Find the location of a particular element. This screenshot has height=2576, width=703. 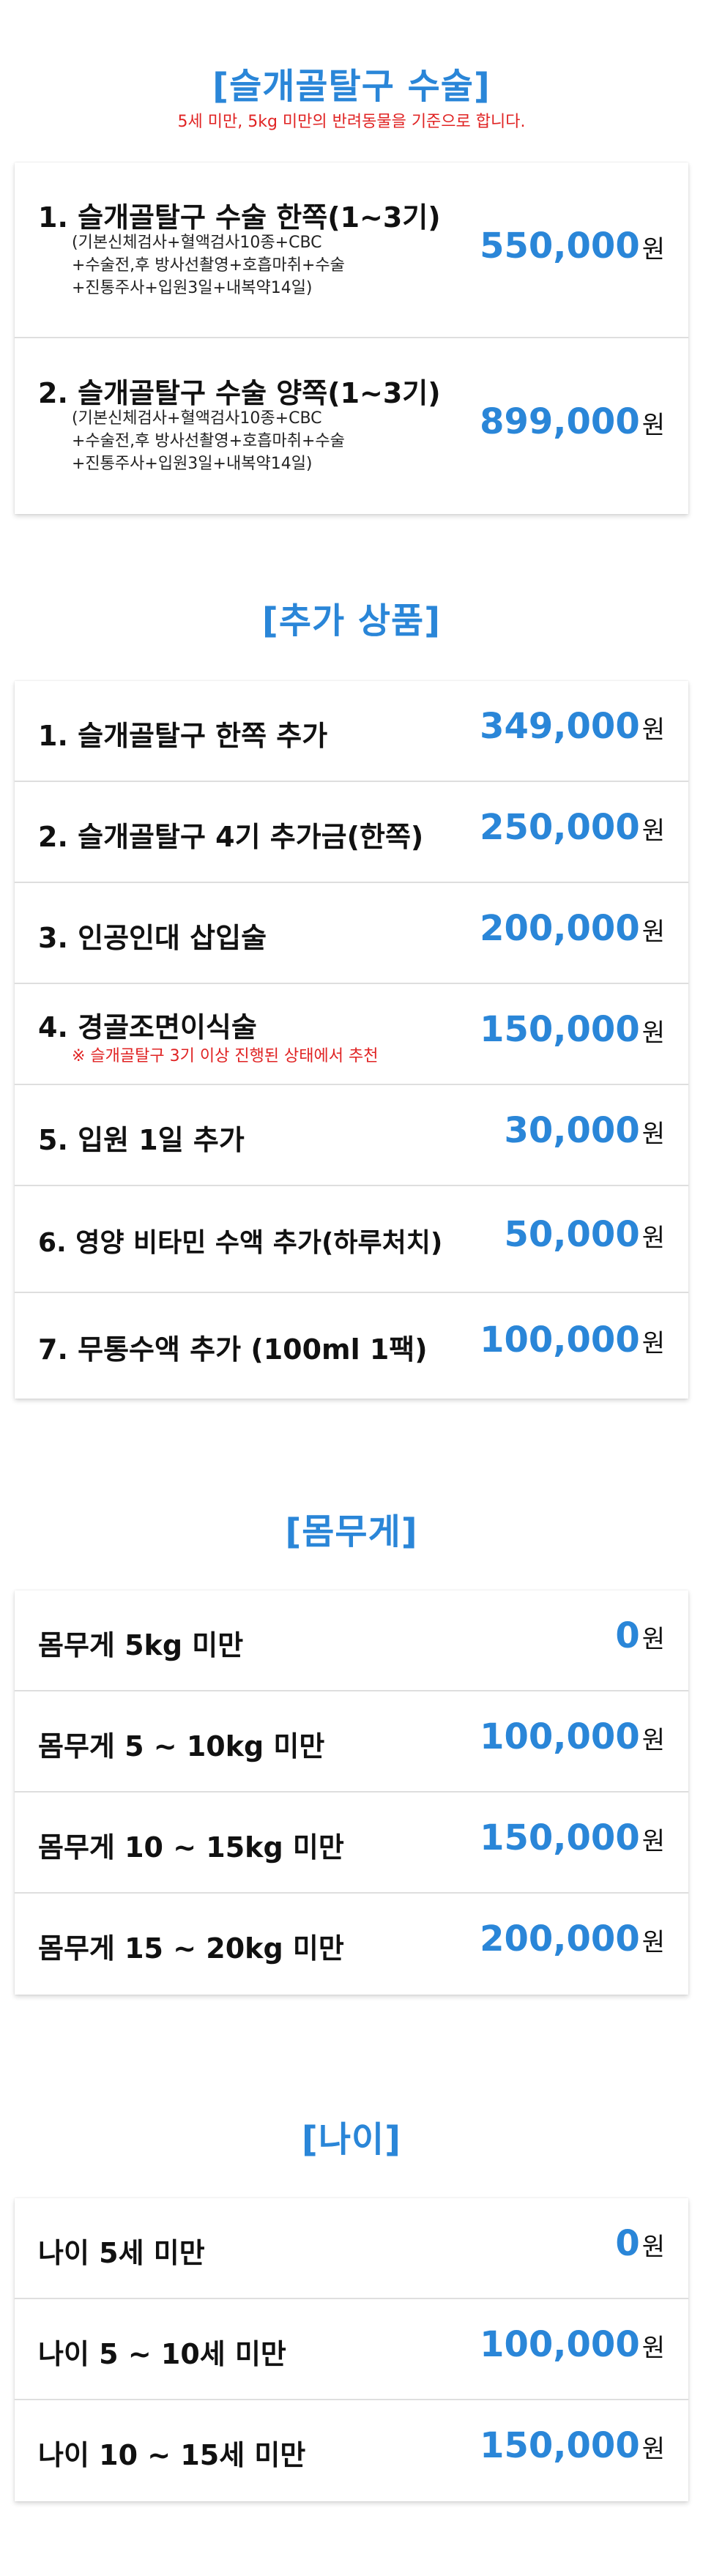

item-price: 30,000 원 is located at coordinates (584, 1130).